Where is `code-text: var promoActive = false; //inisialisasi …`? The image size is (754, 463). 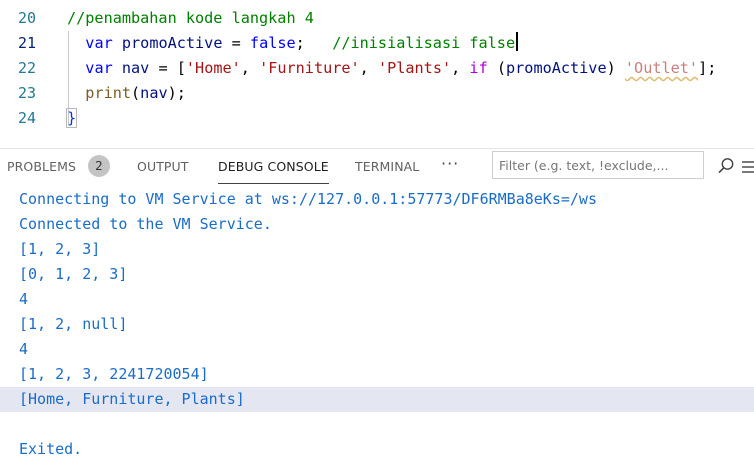 code-text: var promoActive = false; //inisialisasi … is located at coordinates (293, 43).